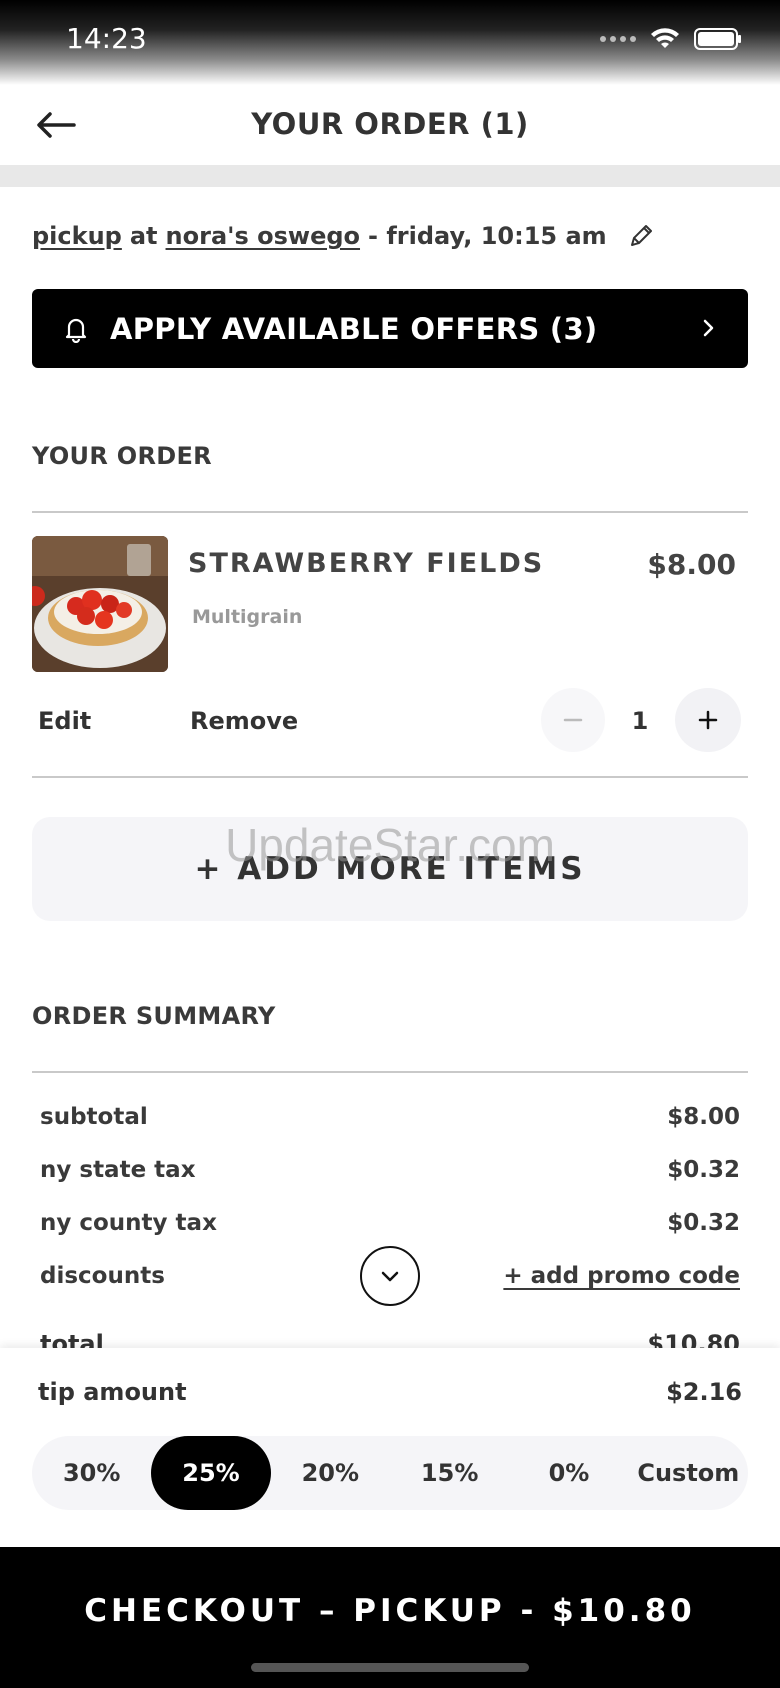 The width and height of the screenshot is (780, 1688). Describe the element at coordinates (244, 721) in the screenshot. I see `remove-item-button: Remove` at that location.